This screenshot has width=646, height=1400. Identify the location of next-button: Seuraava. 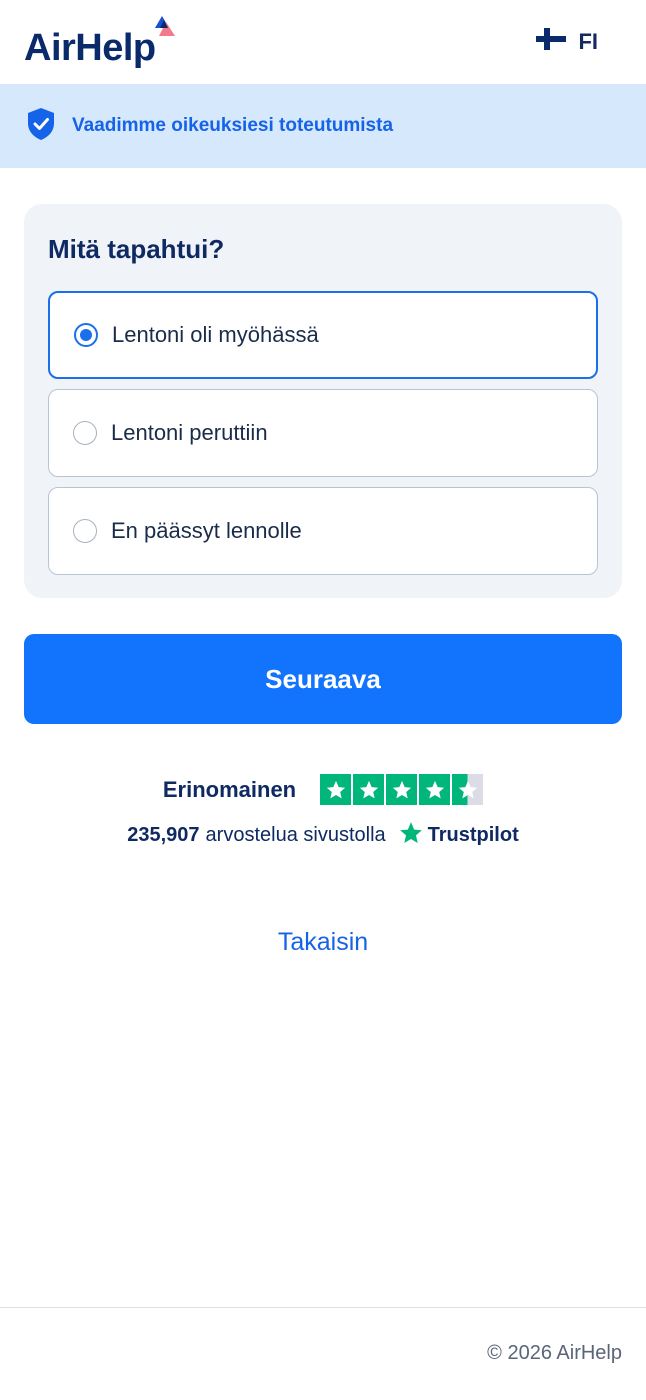
(323, 679).